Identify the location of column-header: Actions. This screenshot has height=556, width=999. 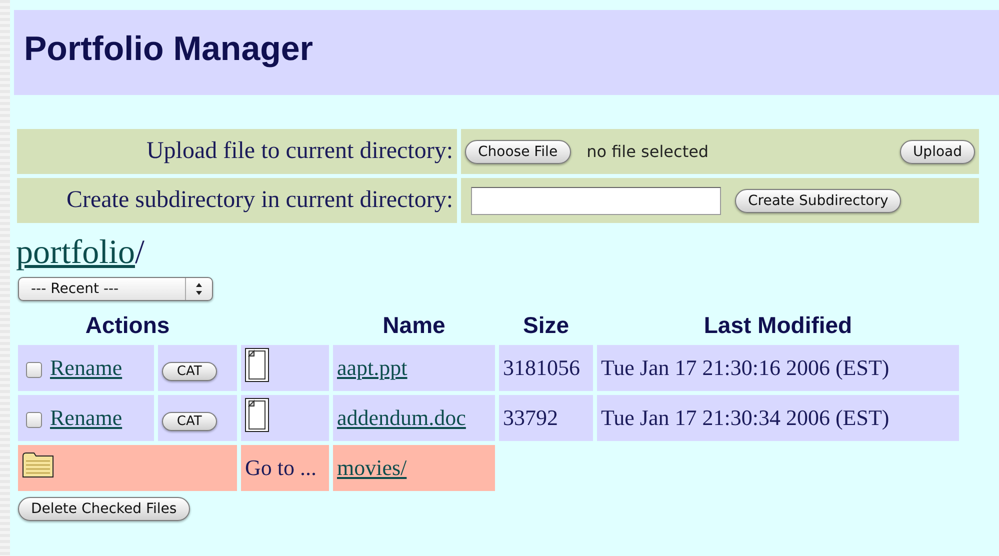
(127, 325).